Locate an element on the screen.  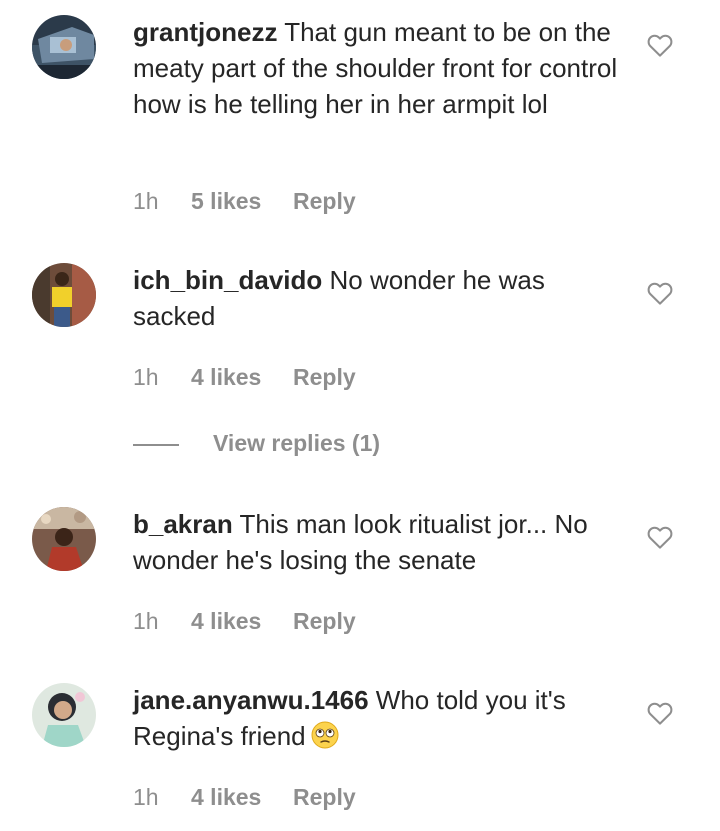
username: grantjonezz is located at coordinates (205, 32).